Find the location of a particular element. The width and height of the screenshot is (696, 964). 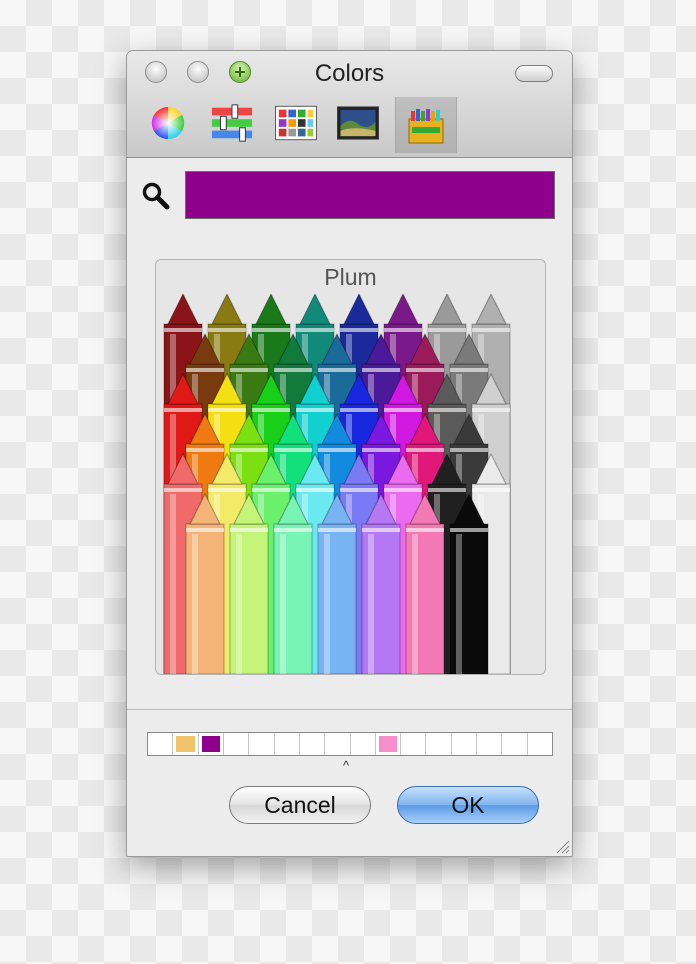

window-title: Colors is located at coordinates (349, 73).